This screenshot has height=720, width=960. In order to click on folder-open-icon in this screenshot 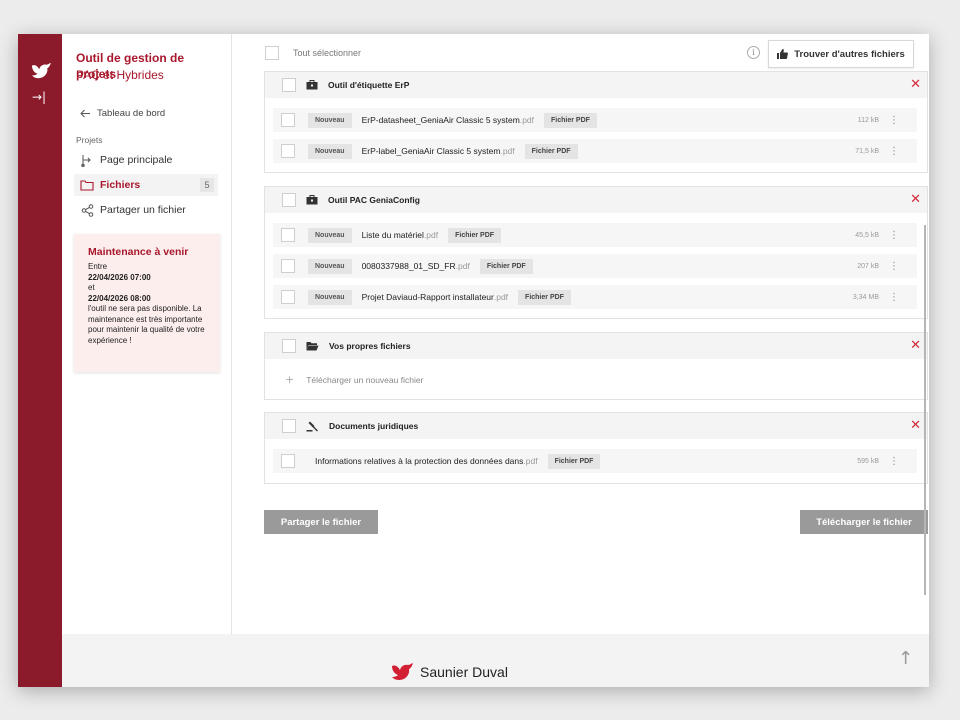, I will do `click(312, 346)`.